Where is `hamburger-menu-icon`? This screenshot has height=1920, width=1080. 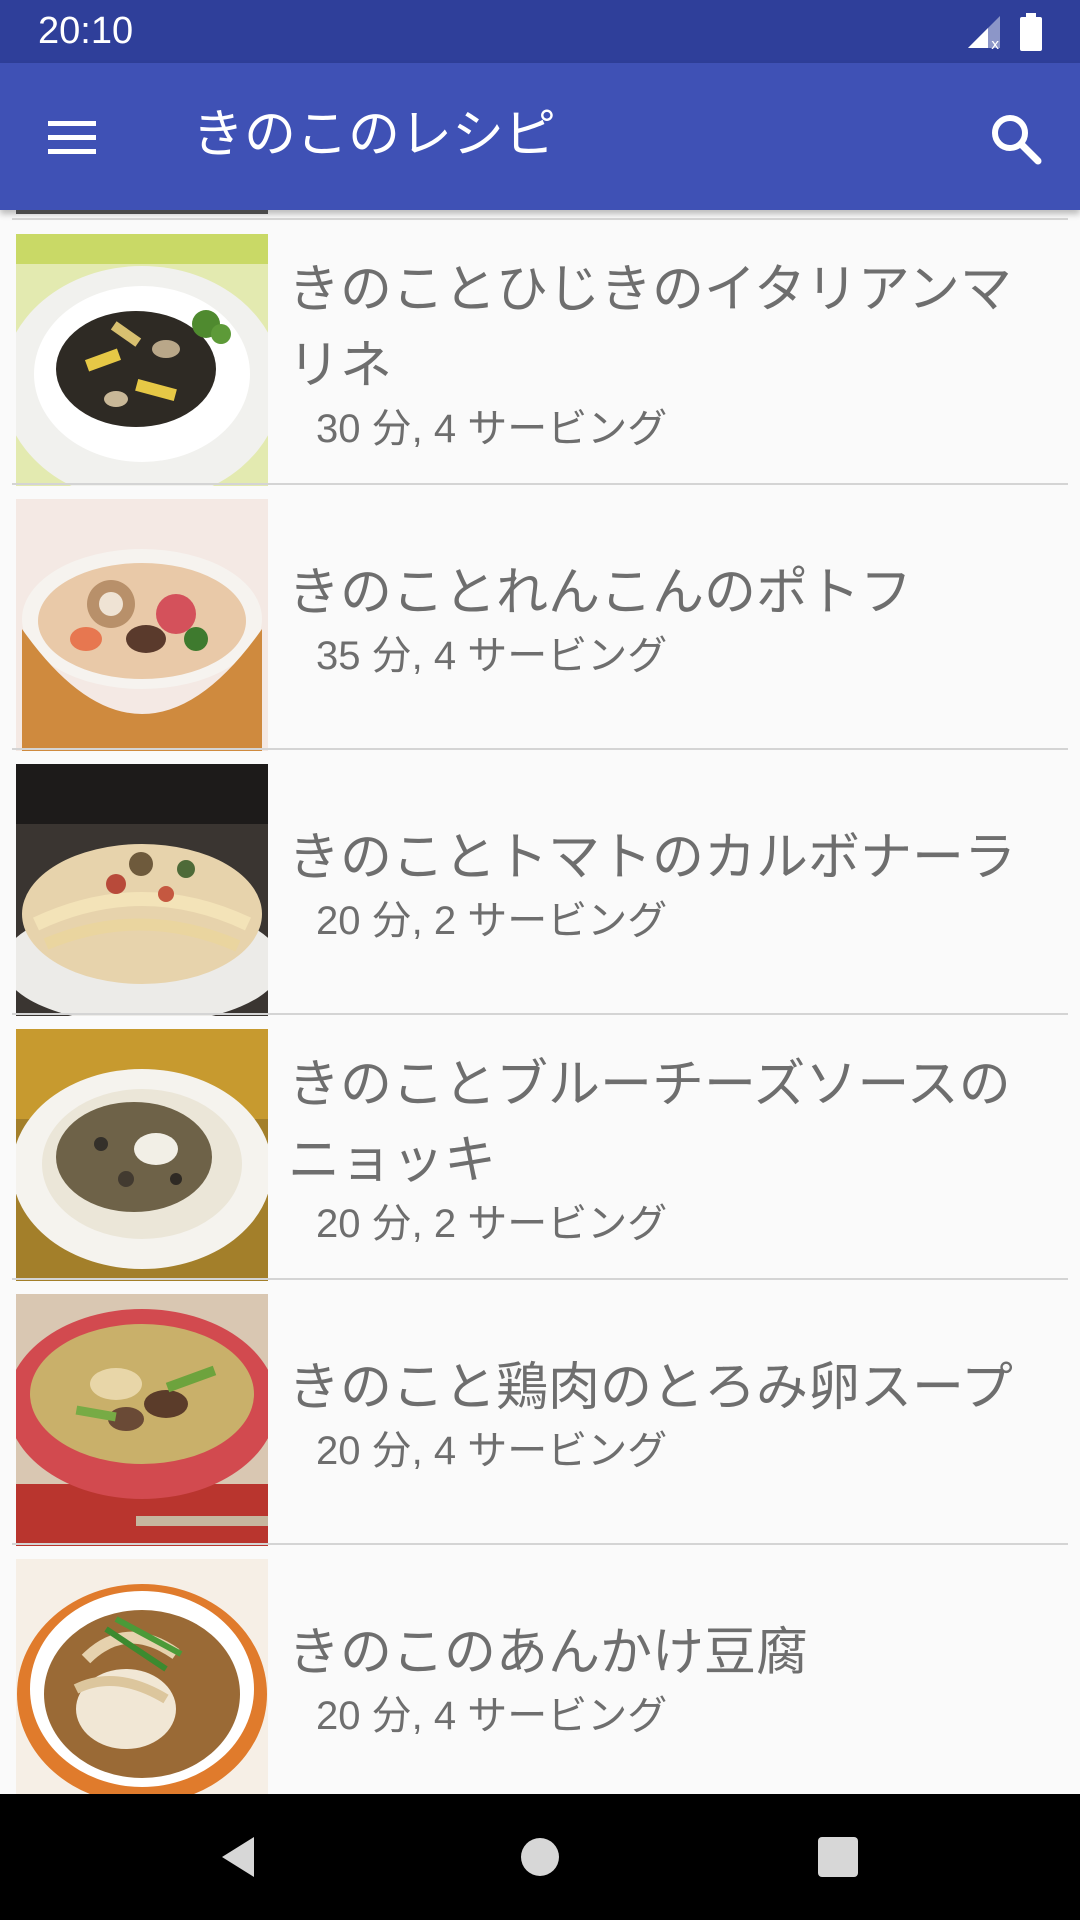 hamburger-menu-icon is located at coordinates (72, 137).